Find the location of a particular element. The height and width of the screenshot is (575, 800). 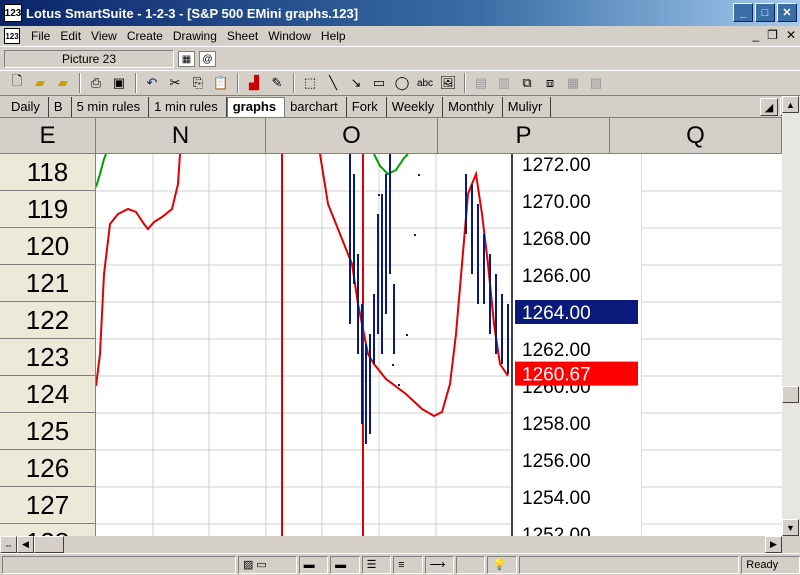

tab-graphs: graphs is located at coordinates (256, 107).